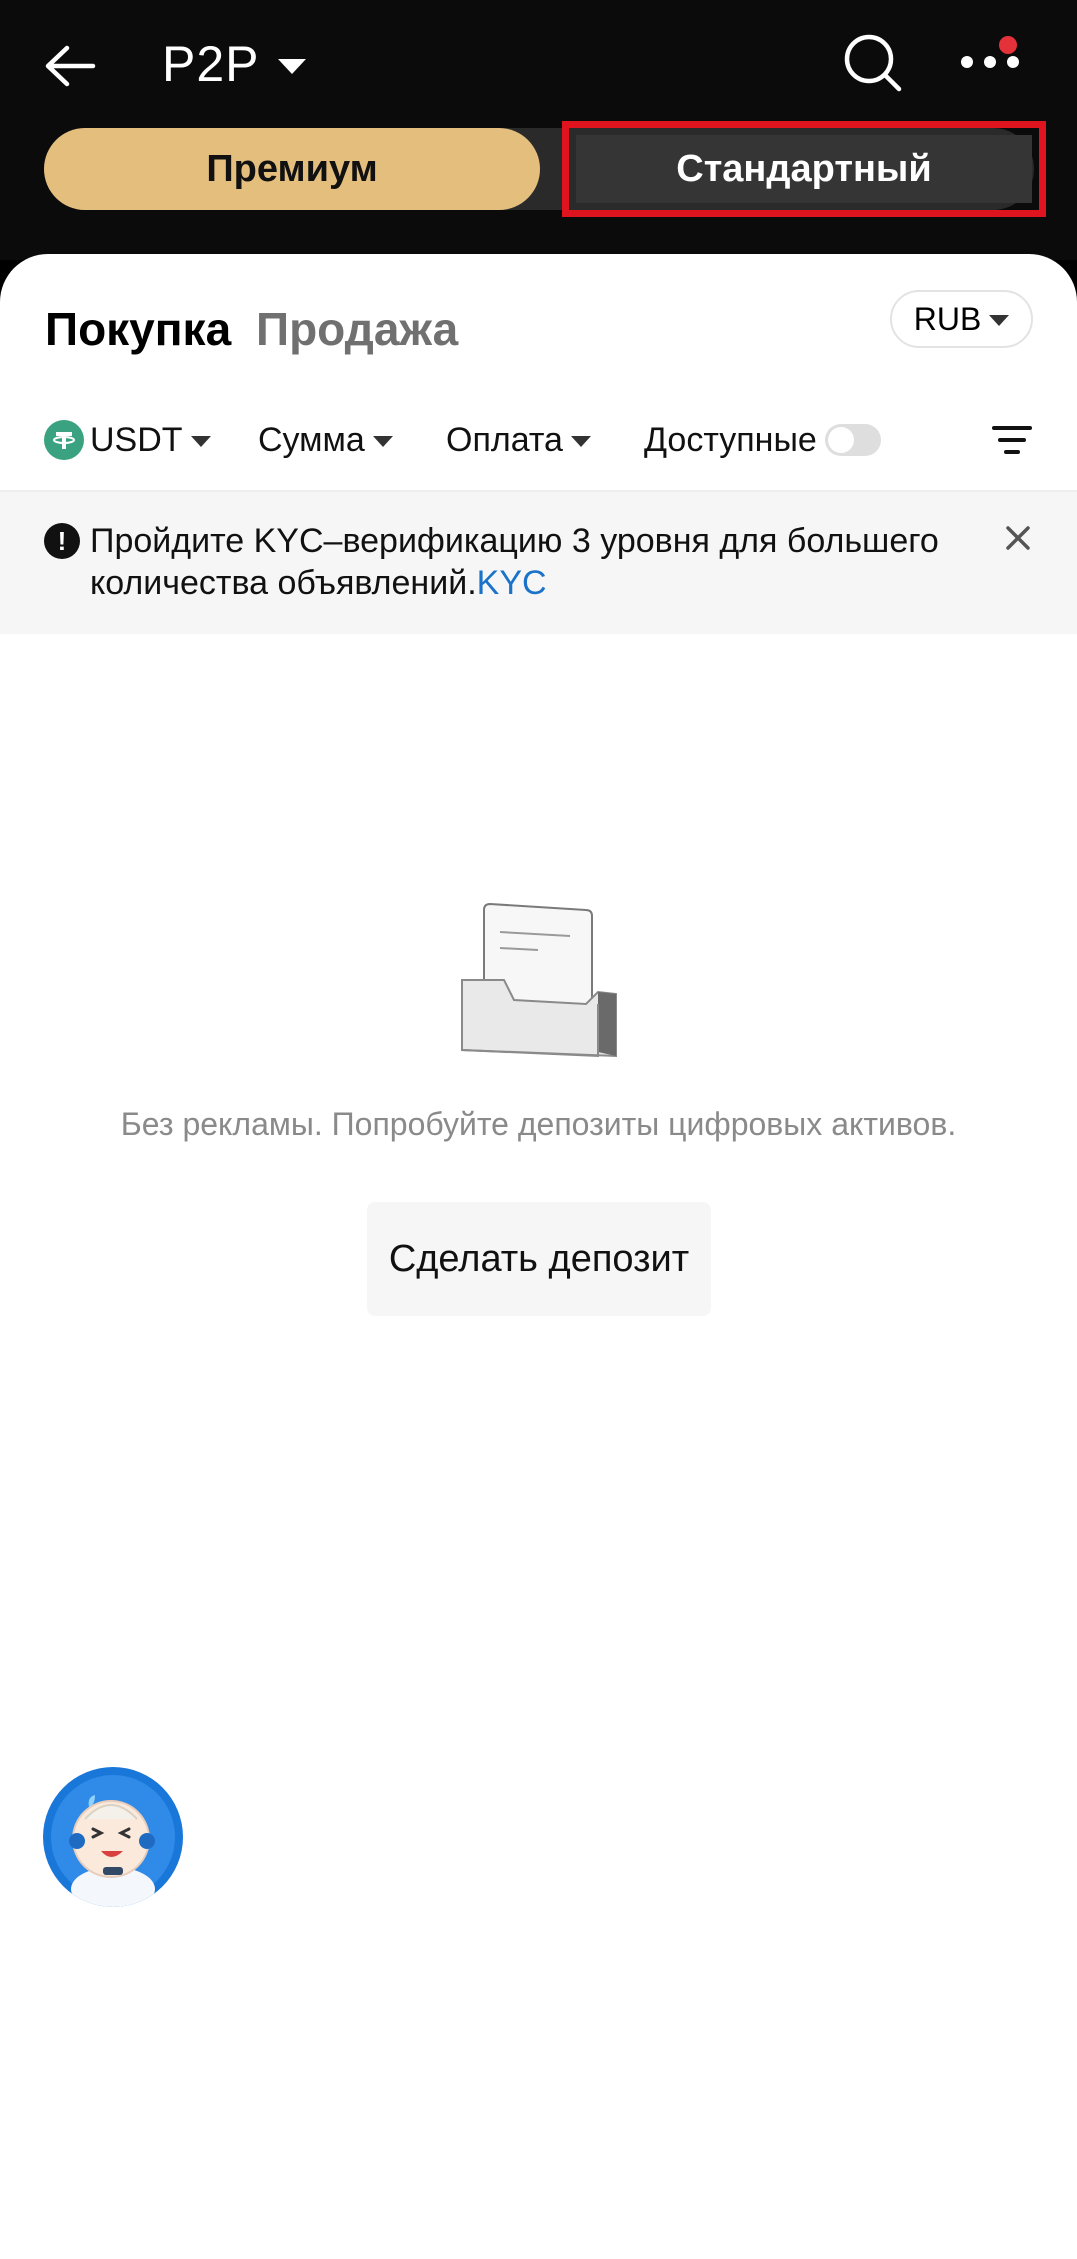 This screenshot has width=1077, height=2259. I want to click on available-filter: Доступные, so click(762, 440).